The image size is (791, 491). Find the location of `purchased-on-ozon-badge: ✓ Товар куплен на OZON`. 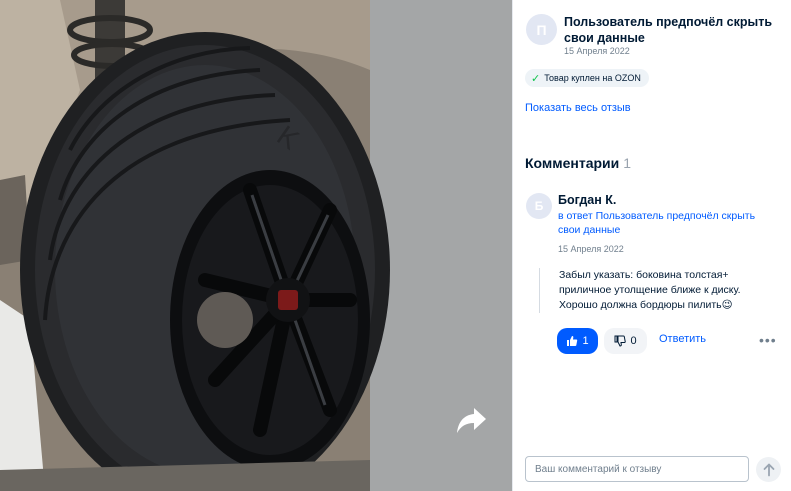

purchased-on-ozon-badge: ✓ Товар куплен на OZON is located at coordinates (587, 78).